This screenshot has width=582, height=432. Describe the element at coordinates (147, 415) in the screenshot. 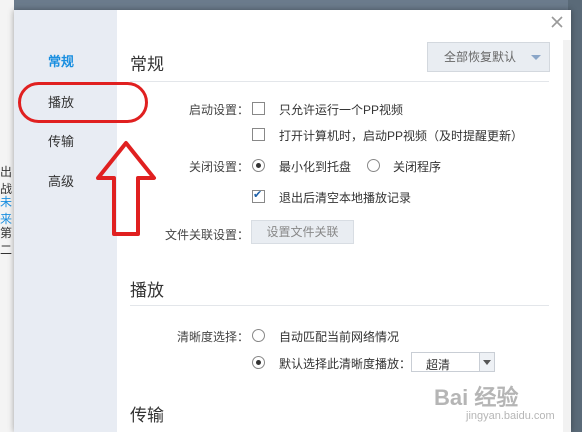

I see `section-title-transfer: 传输` at that location.